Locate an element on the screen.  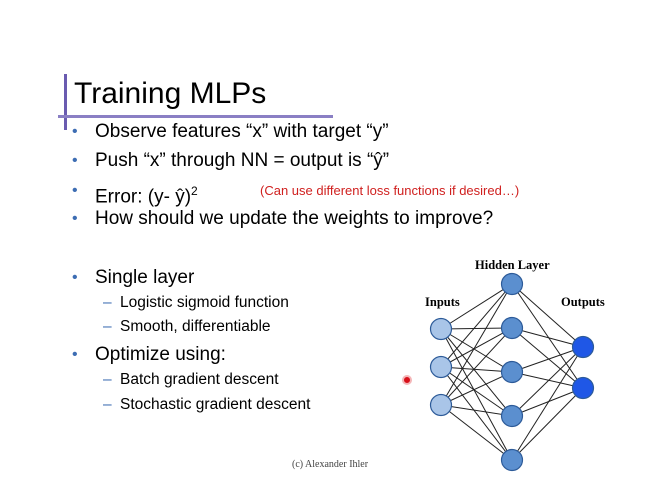
inputs-label: Inputs is located at coordinates (442, 302).